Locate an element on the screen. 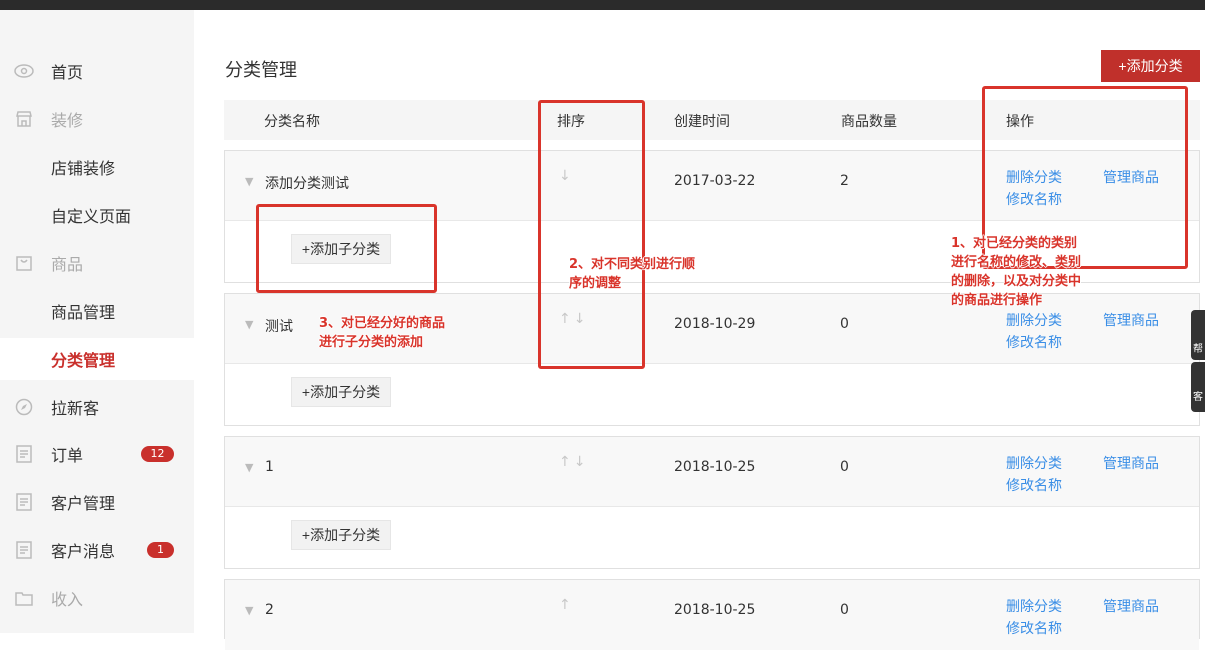 This screenshot has width=1205, height=650. sidebar-item-income: 收入 is located at coordinates (97, 598).